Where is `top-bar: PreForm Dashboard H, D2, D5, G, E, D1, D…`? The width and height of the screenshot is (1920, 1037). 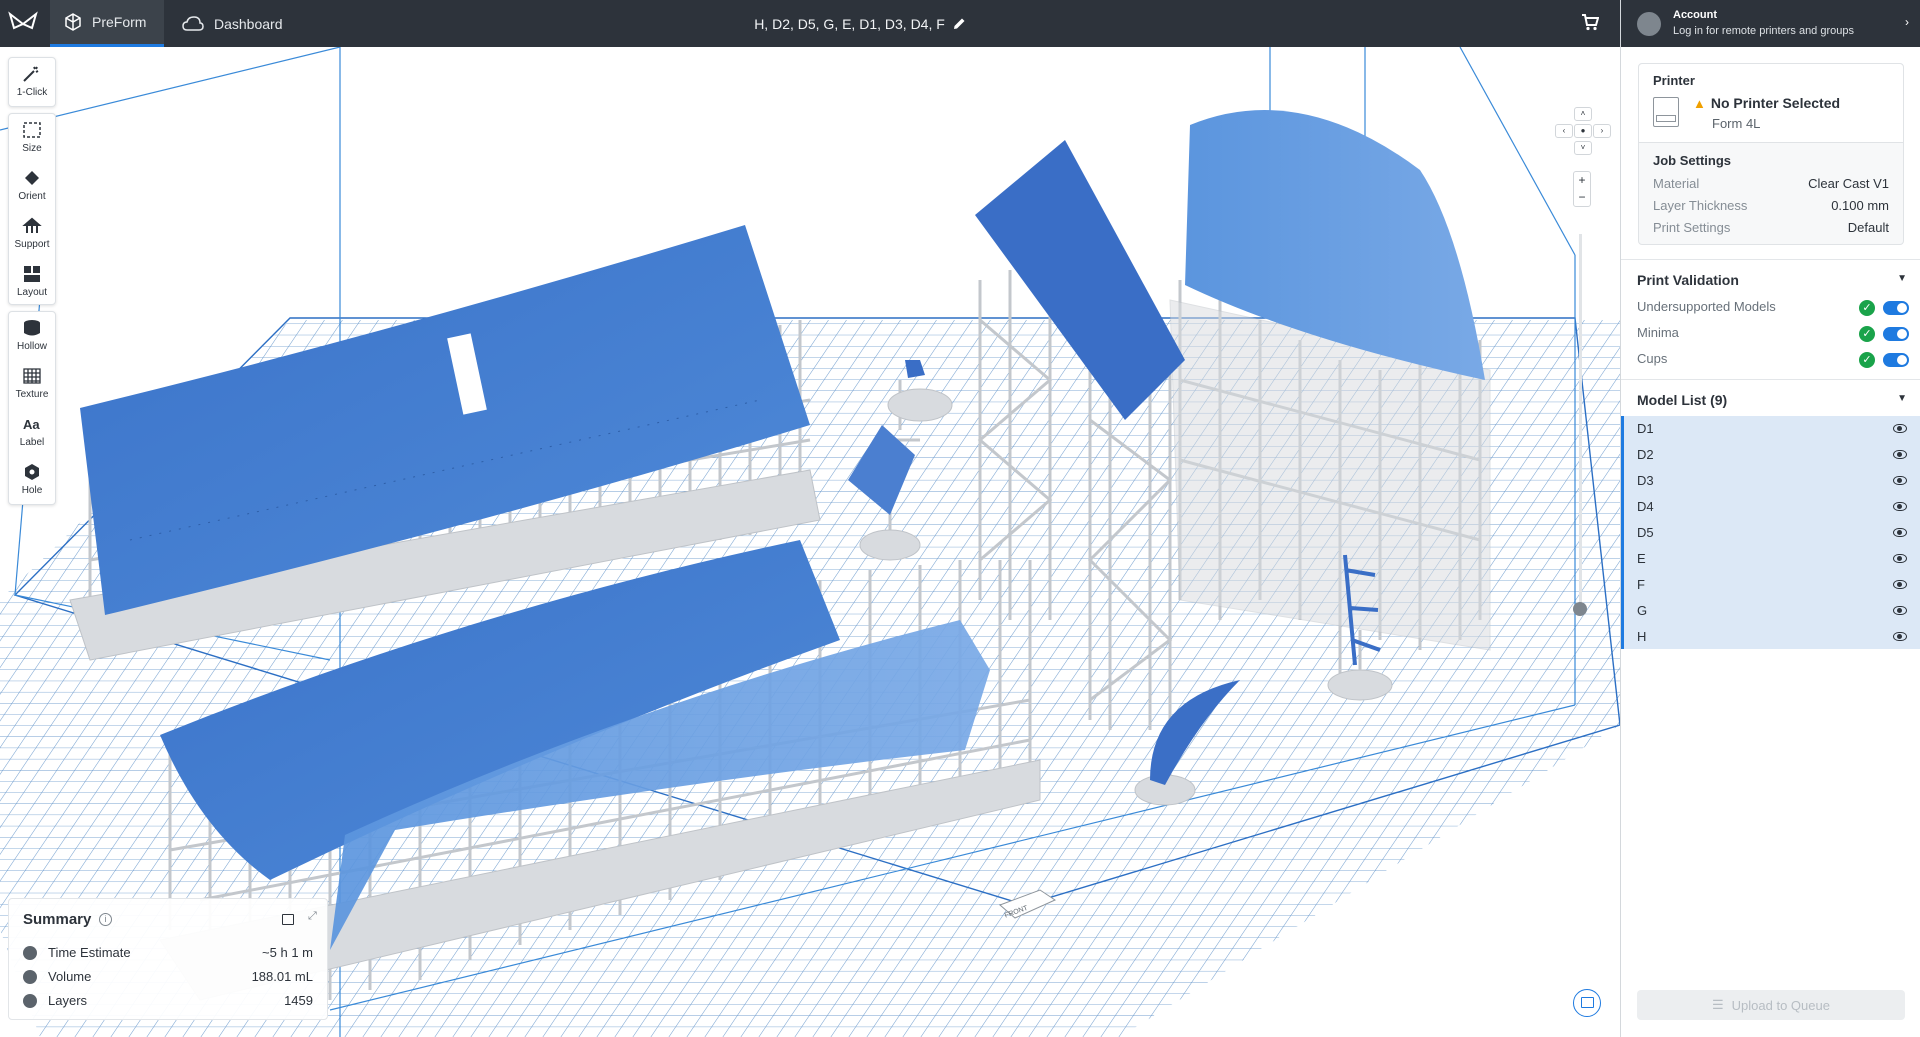 top-bar: PreForm Dashboard H, D2, D5, G, E, D1, D… is located at coordinates (810, 23).